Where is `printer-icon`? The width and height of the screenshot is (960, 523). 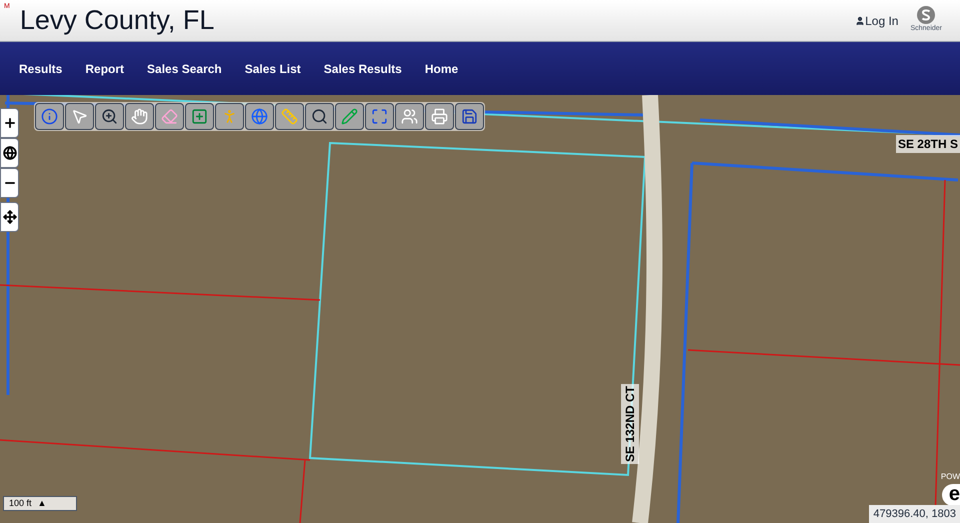
printer-icon is located at coordinates (439, 116).